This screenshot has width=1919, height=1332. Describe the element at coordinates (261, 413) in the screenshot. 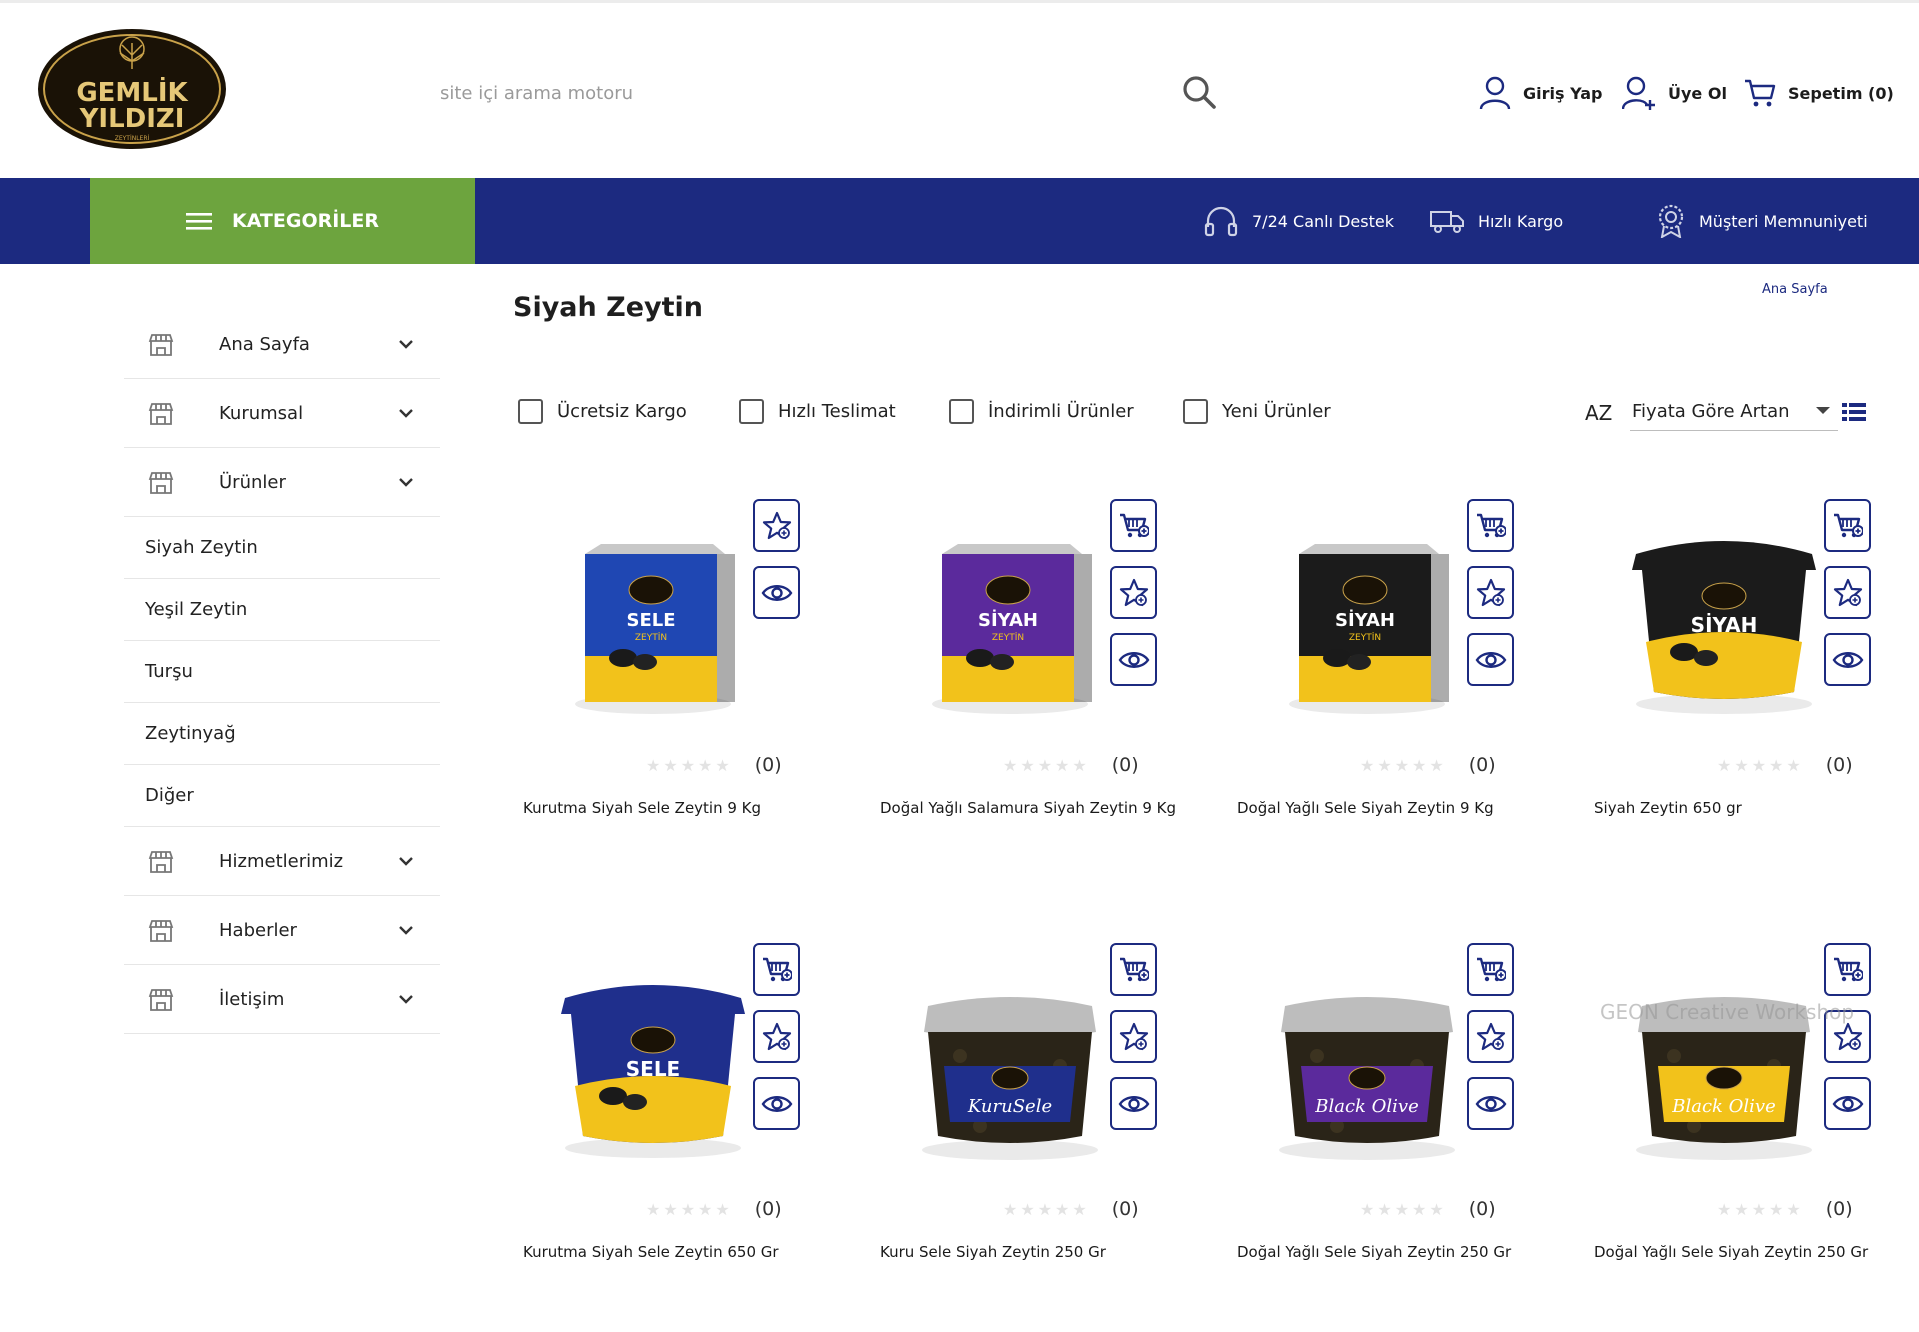

I see `sidebar-item-label: Kurumsal` at that location.